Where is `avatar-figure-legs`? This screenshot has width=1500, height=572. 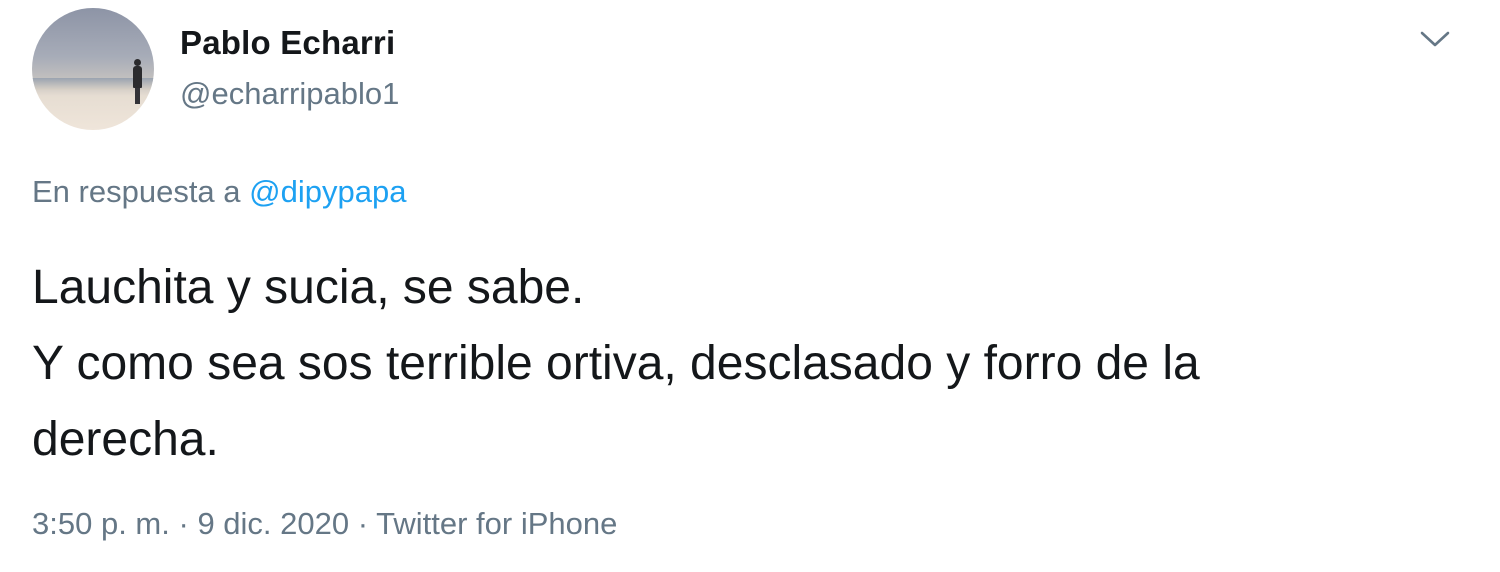
avatar-figure-legs is located at coordinates (137, 96).